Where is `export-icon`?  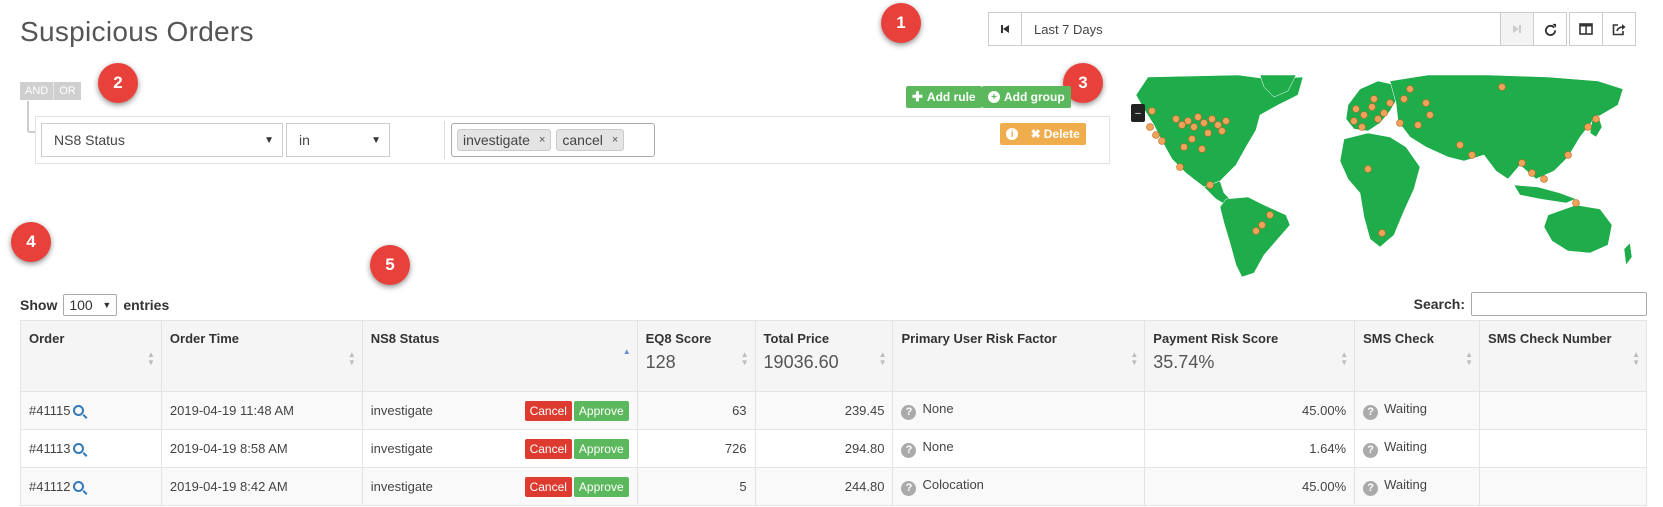 export-icon is located at coordinates (1619, 29).